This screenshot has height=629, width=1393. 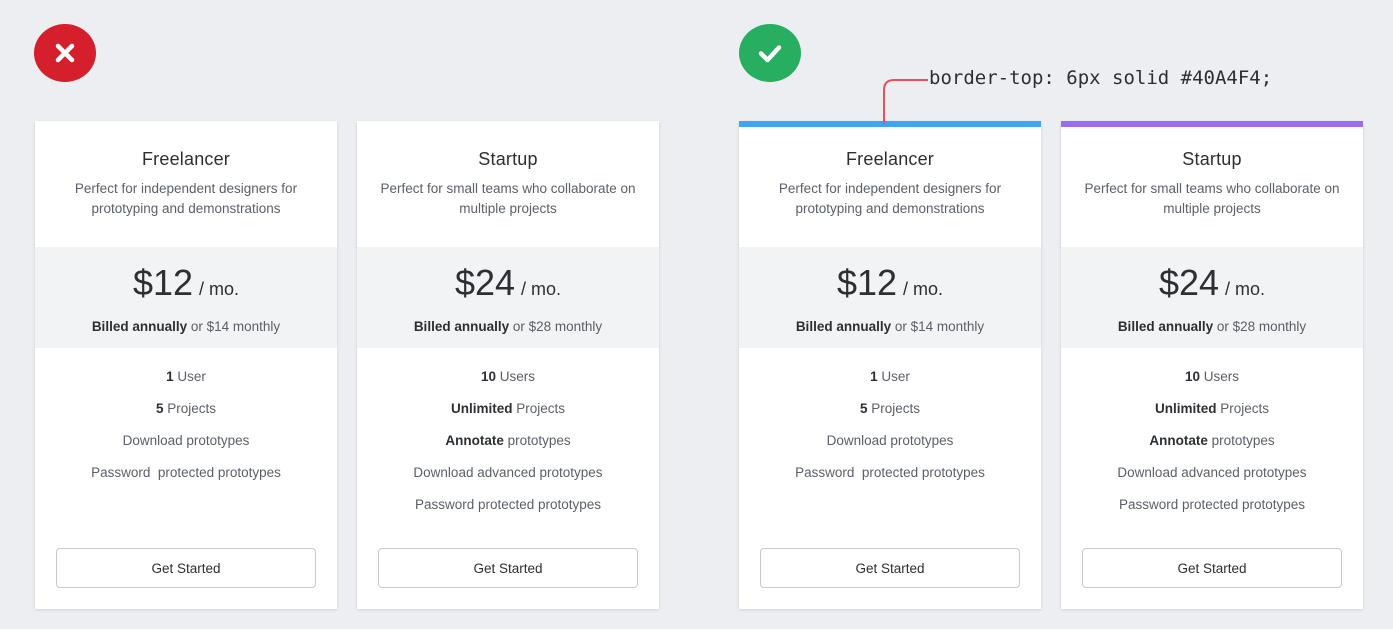 I want to click on x-icon, so click(x=65, y=53).